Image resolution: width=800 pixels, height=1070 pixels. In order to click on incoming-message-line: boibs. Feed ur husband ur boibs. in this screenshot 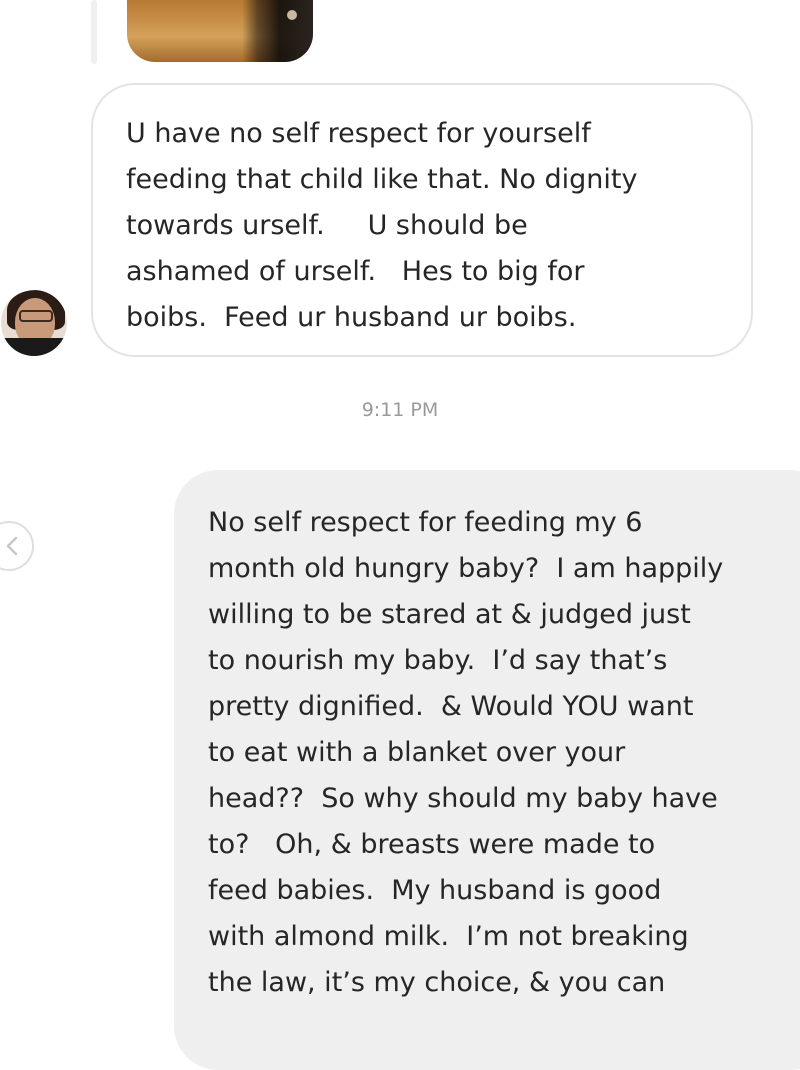, I will do `click(351, 317)`.